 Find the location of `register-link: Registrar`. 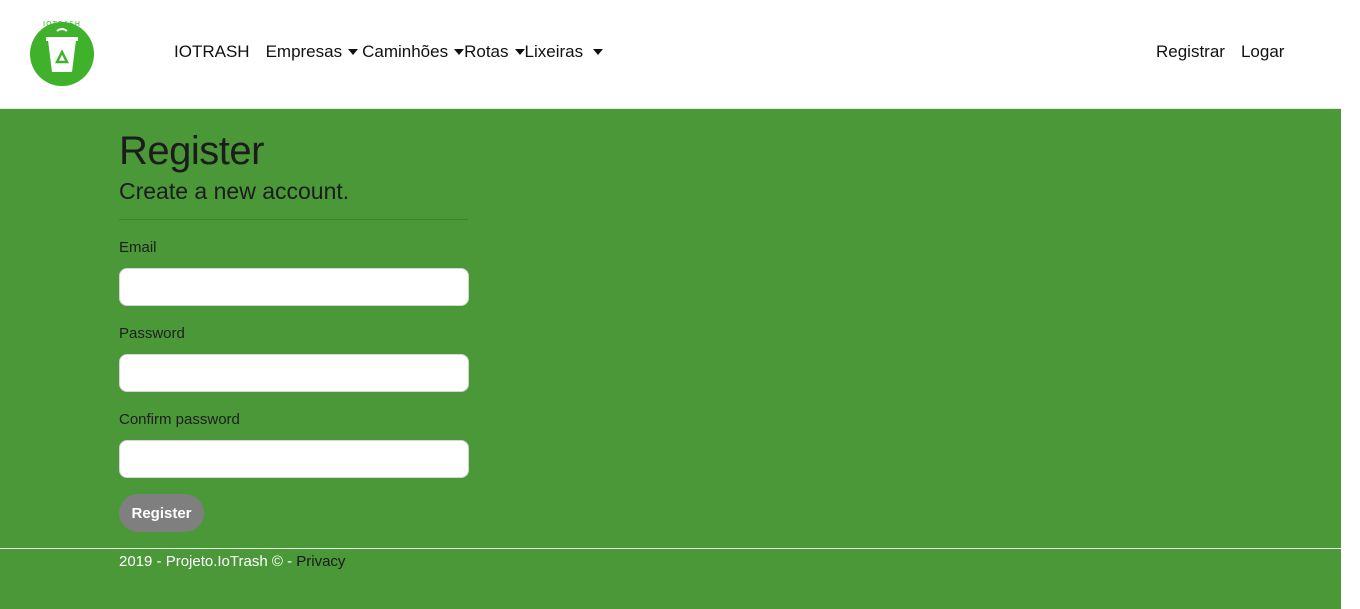

register-link: Registrar is located at coordinates (1190, 52).